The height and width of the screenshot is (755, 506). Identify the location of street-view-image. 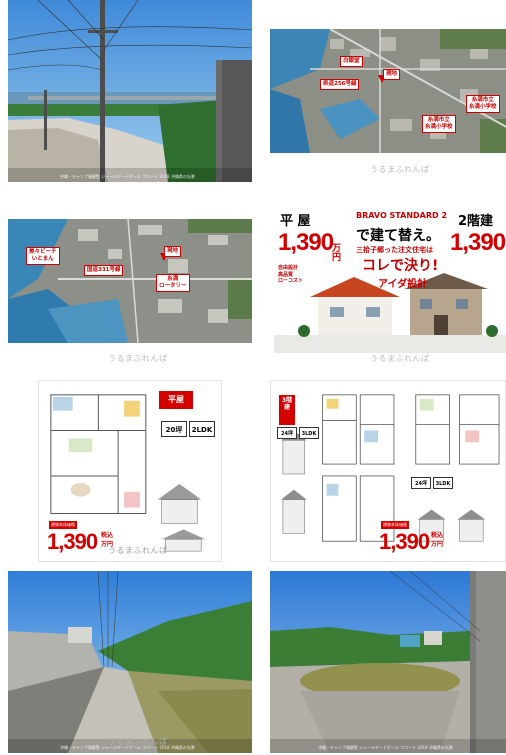
(130, 91).